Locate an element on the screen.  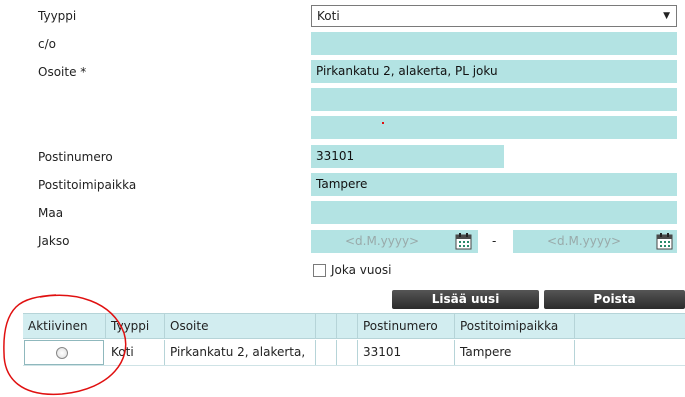
header-city: Postitoimipaikka is located at coordinates (515, 326).